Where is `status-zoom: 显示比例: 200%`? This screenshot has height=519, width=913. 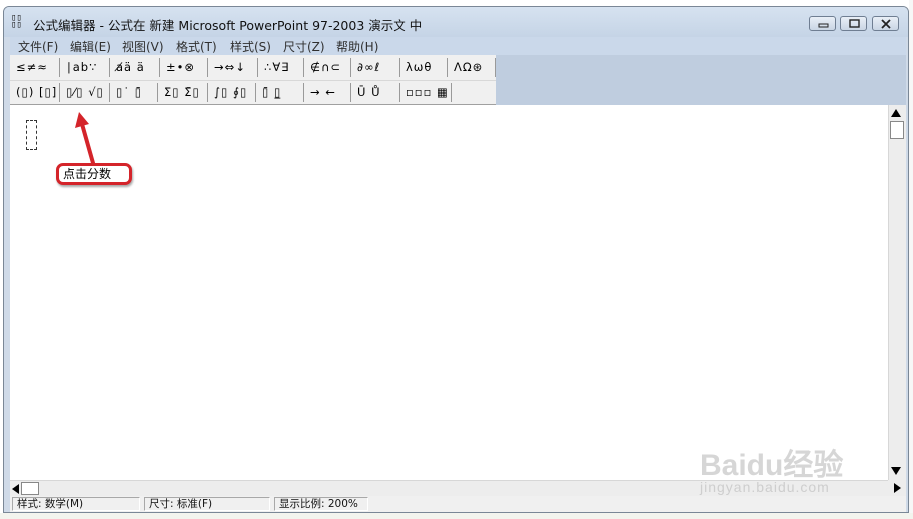 status-zoom: 显示比例: 200% is located at coordinates (321, 504).